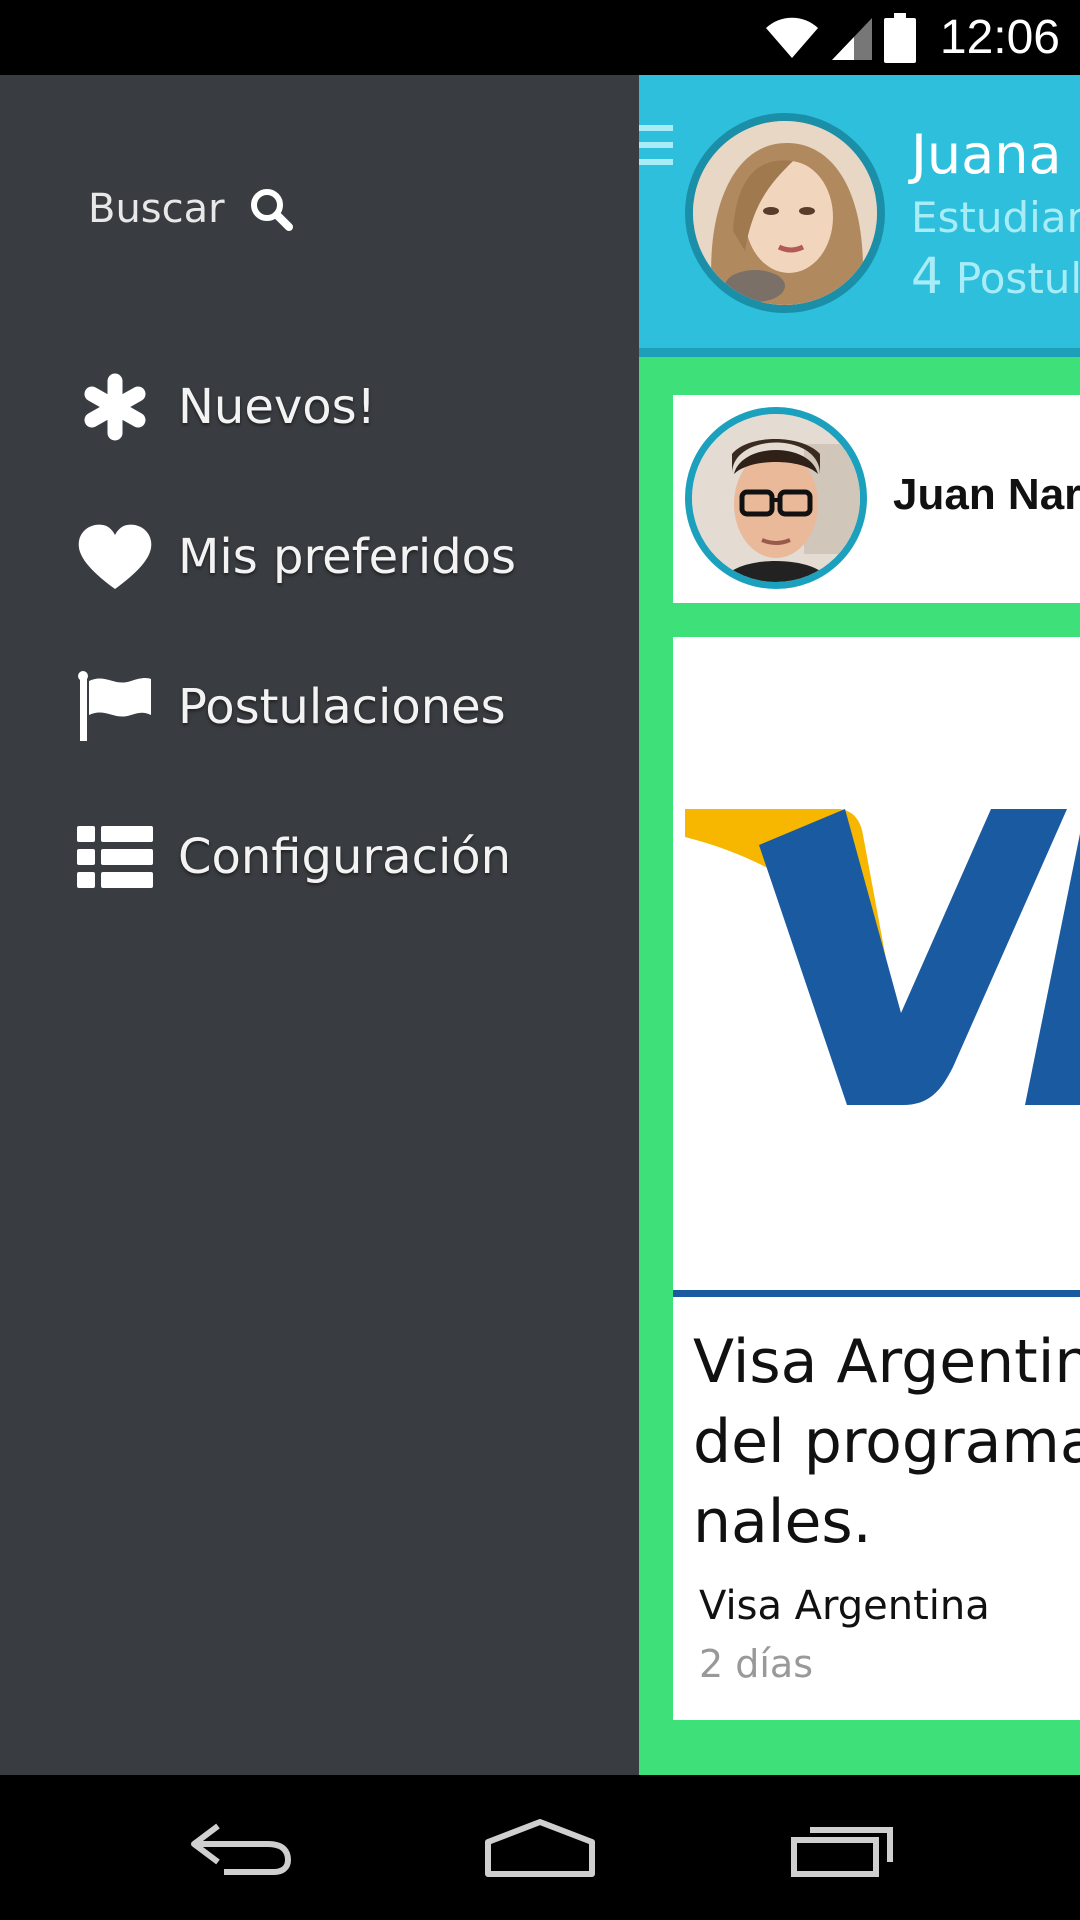  What do you see at coordinates (899, 37) in the screenshot?
I see `battery-icon` at bounding box center [899, 37].